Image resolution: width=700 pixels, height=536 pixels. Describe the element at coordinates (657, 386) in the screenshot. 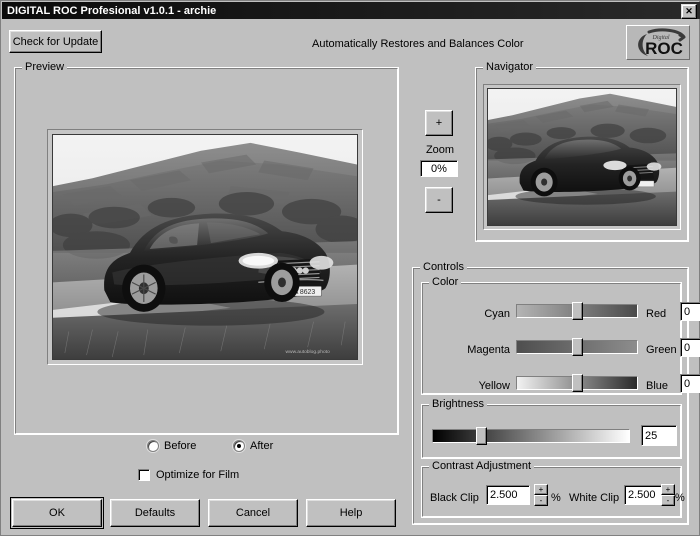

I see `blue-label: Blue` at that location.